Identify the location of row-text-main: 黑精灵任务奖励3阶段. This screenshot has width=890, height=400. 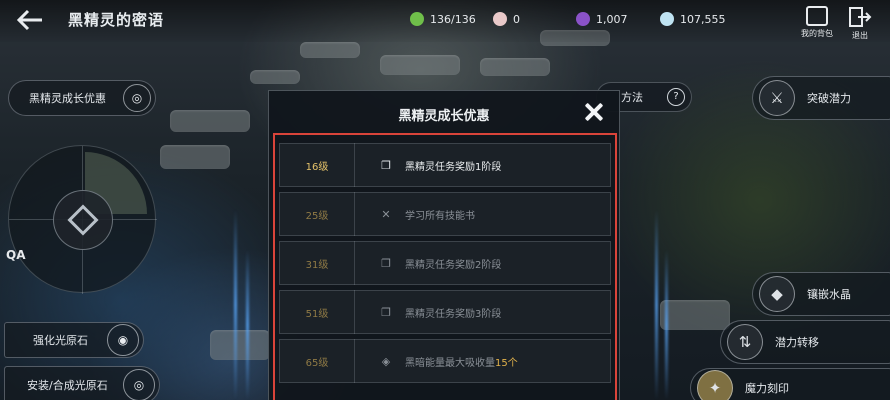
(453, 314).